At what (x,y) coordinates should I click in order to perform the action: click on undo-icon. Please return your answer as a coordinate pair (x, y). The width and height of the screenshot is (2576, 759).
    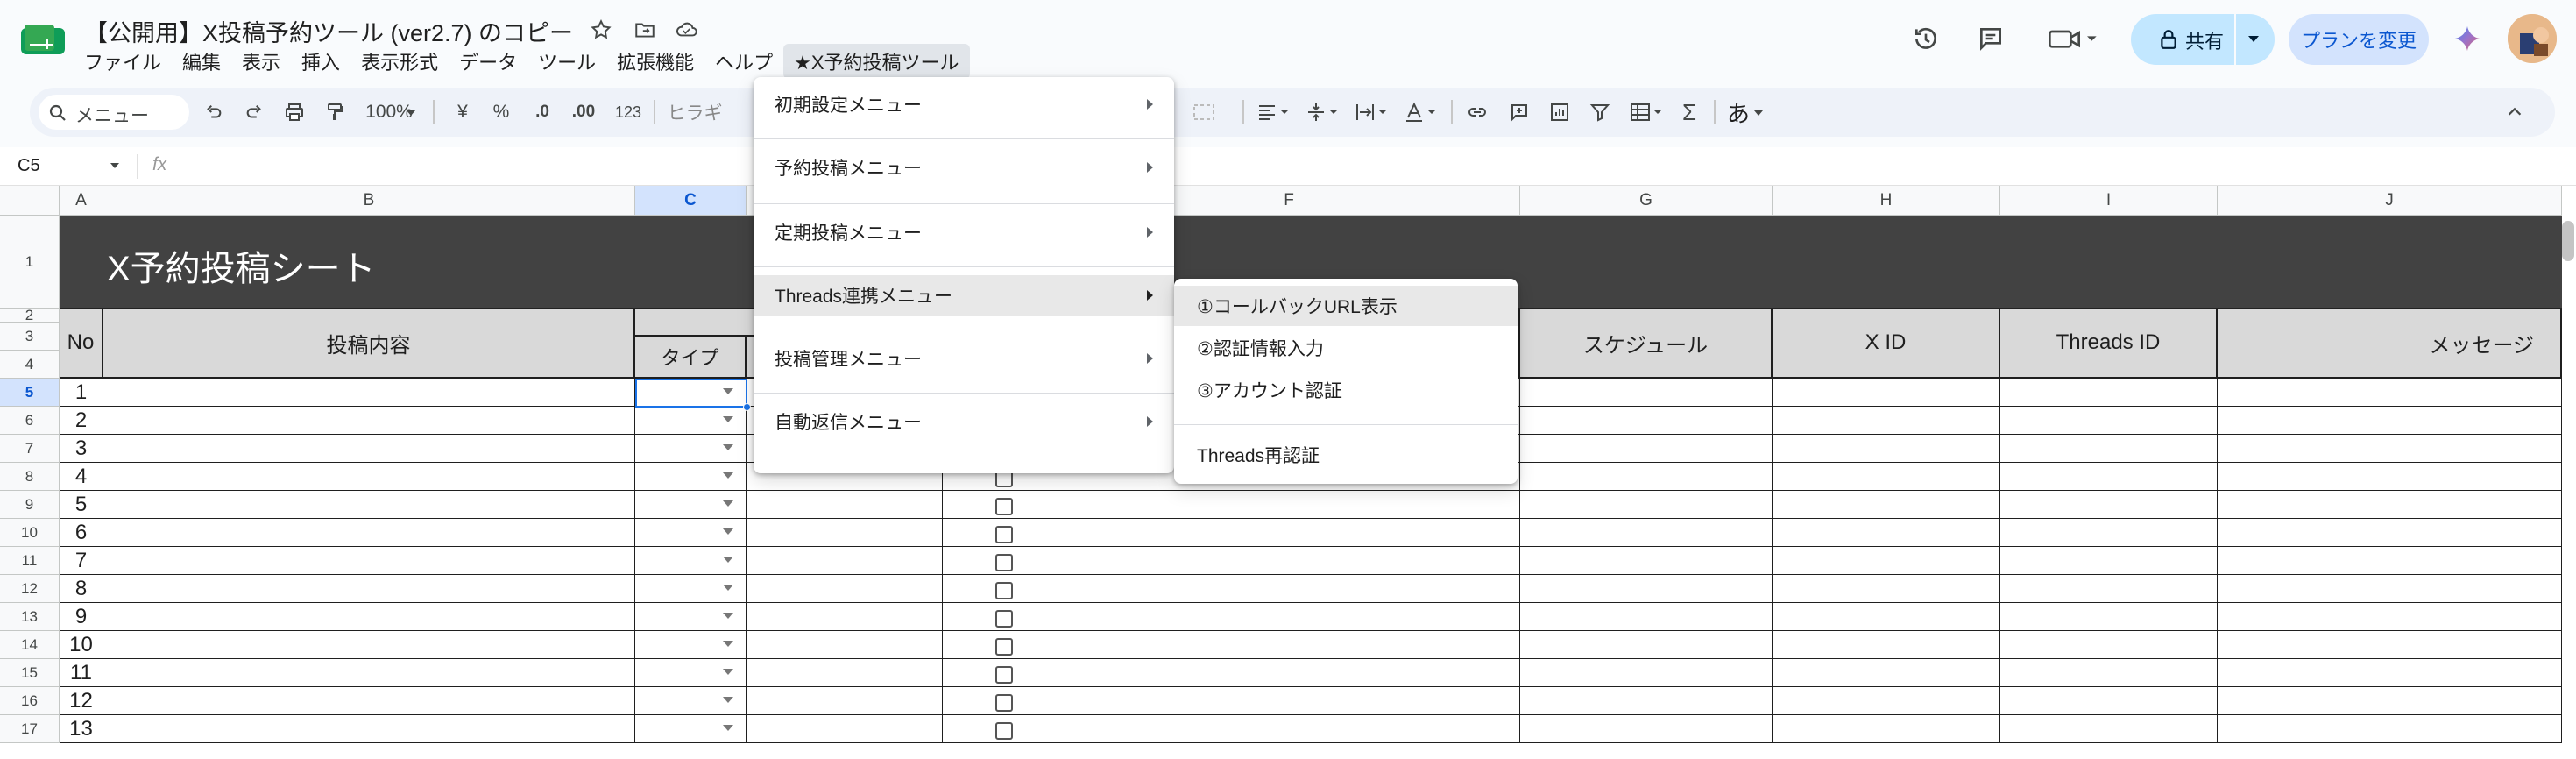
    Looking at the image, I should click on (213, 112).